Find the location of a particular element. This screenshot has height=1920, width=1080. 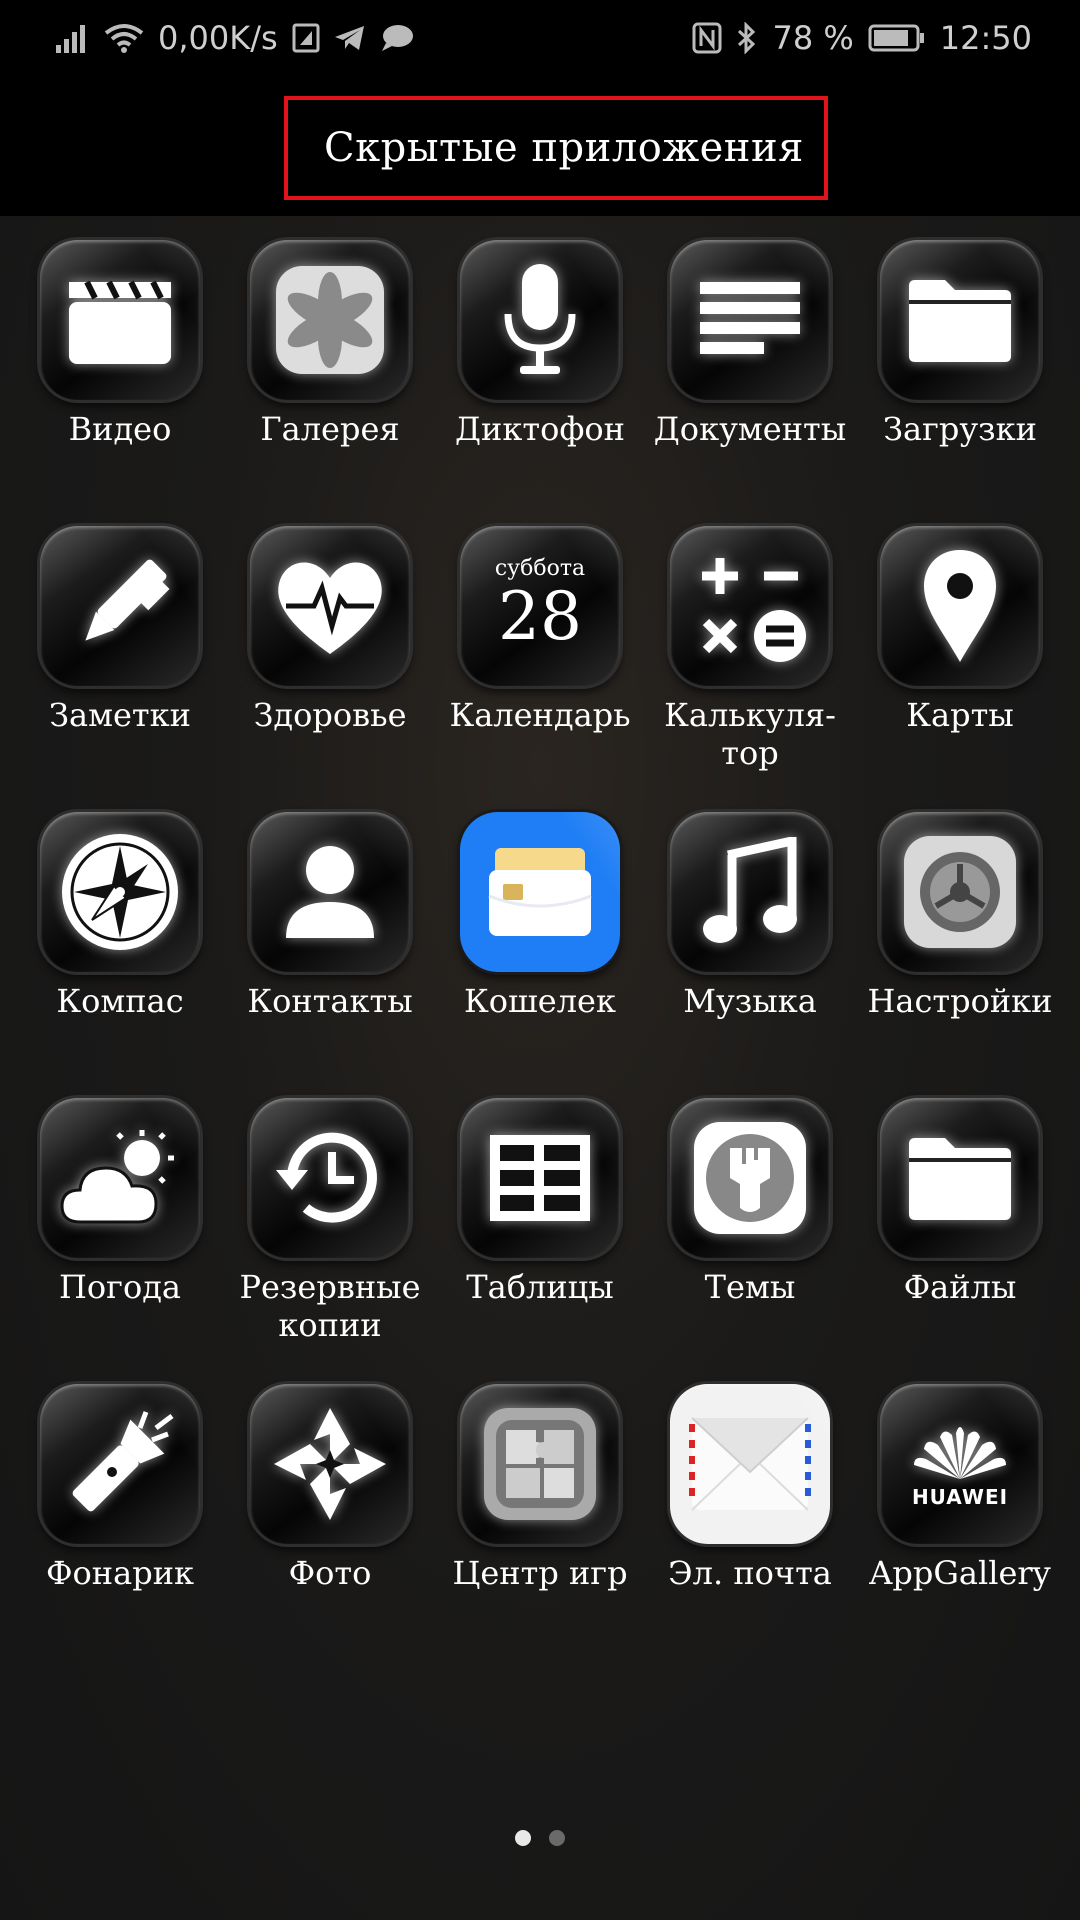

gallery-flower-icon is located at coordinates (330, 320).